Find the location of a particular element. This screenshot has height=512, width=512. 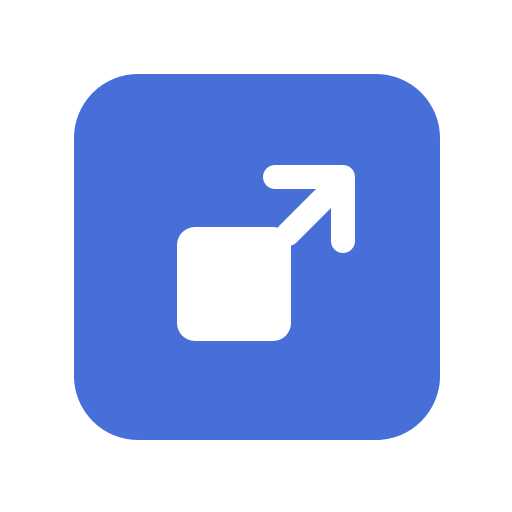

open-external-icon is located at coordinates (266, 253).